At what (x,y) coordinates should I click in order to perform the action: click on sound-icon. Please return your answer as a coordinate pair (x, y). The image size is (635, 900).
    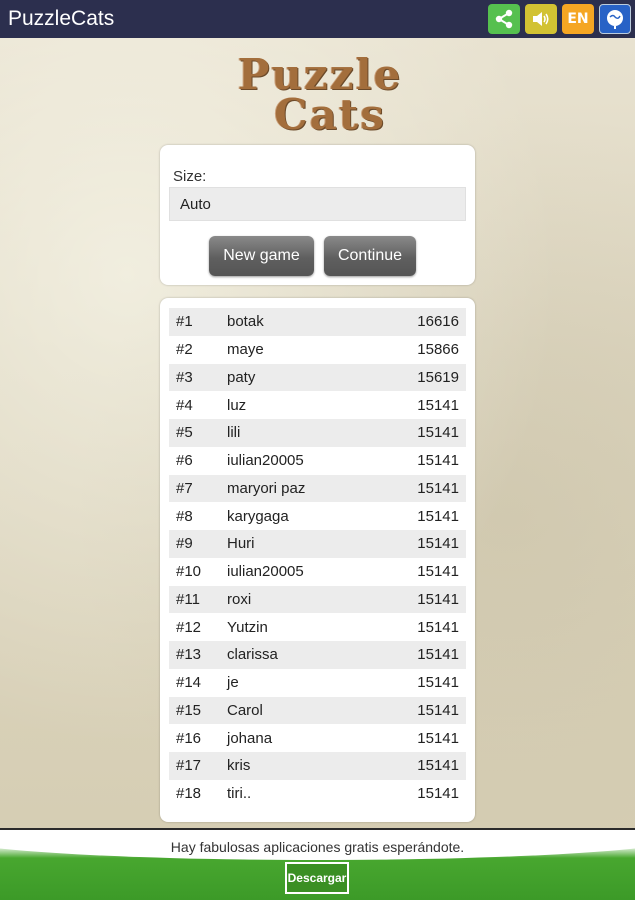
    Looking at the image, I should click on (541, 19).